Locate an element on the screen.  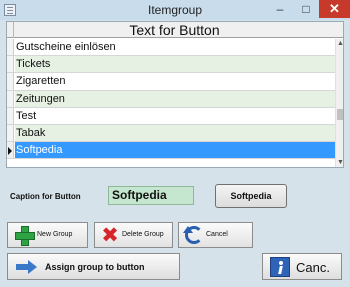
grid-header: Text for Button is located at coordinates (175, 30).